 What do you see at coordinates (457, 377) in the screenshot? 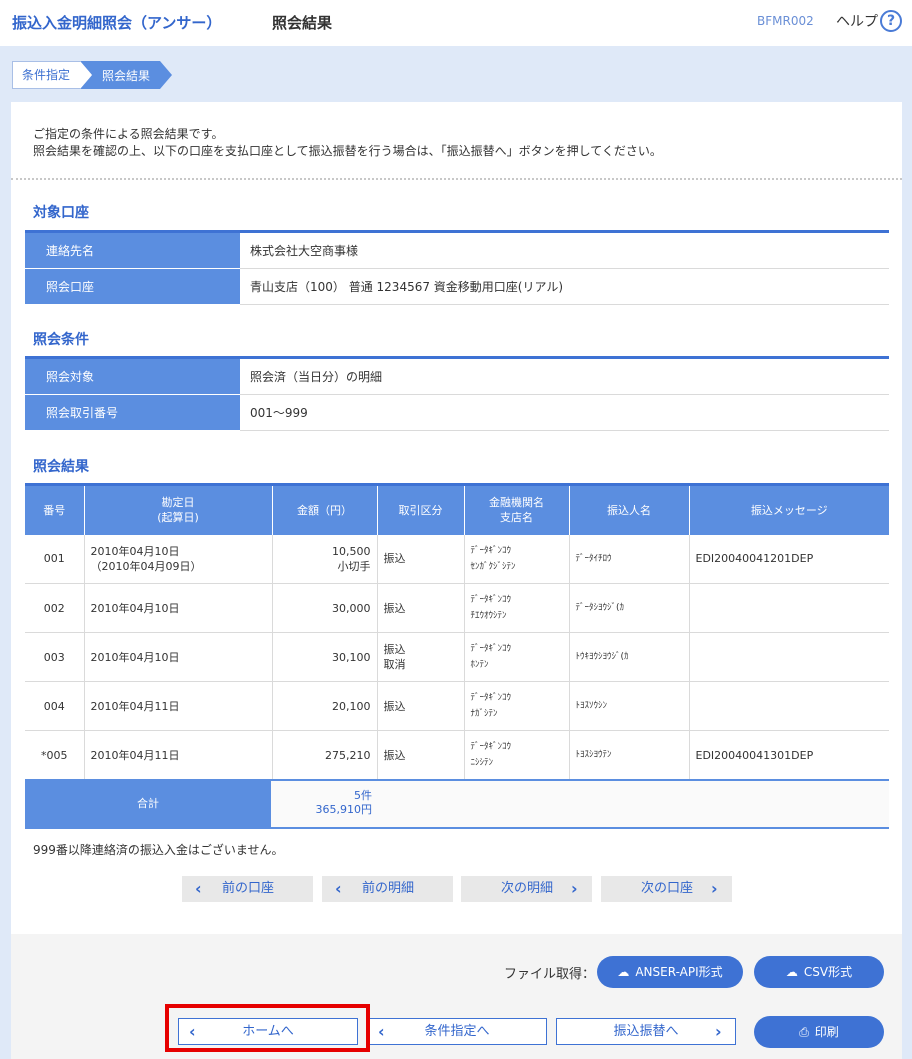
I see `condition-row: 照会対象 照会済（当日分）の明細` at bounding box center [457, 377].